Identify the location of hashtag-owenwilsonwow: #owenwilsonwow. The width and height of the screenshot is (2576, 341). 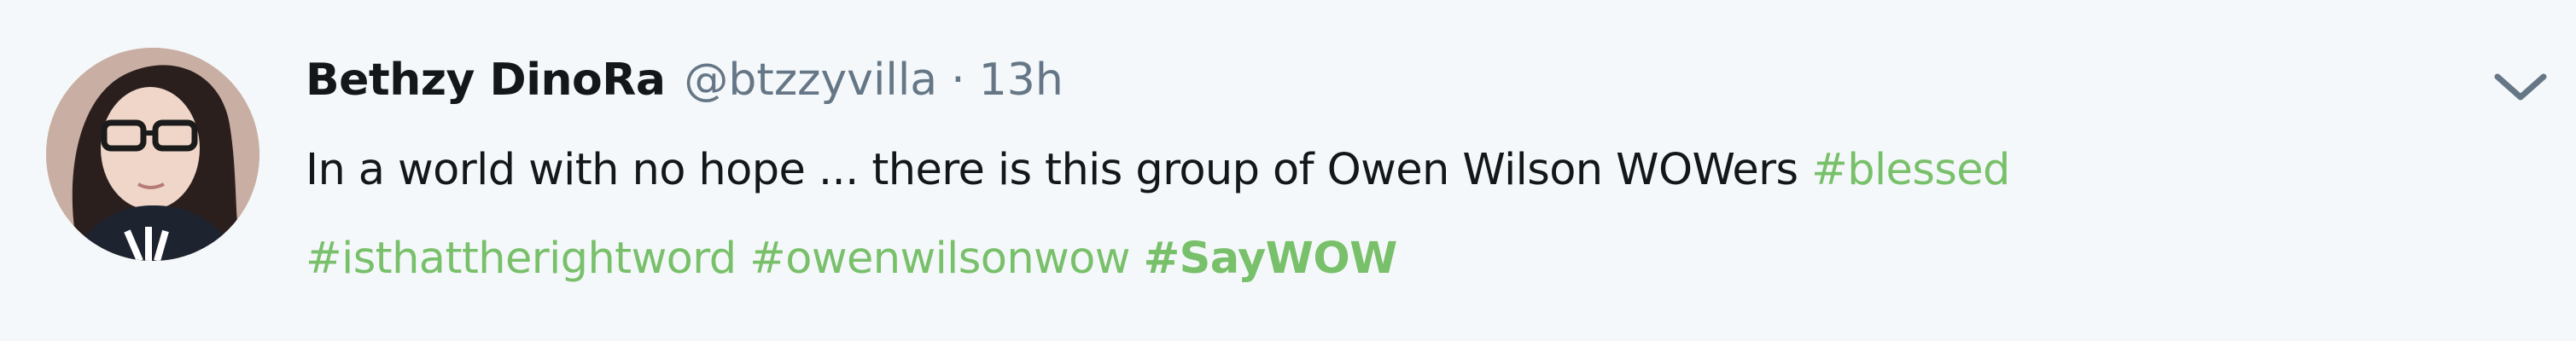
(939, 259).